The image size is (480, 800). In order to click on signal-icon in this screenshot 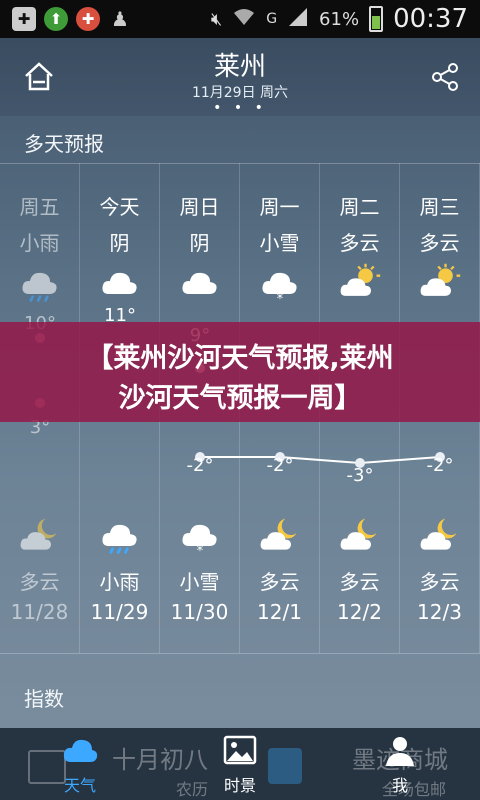, I will do `click(298, 19)`.